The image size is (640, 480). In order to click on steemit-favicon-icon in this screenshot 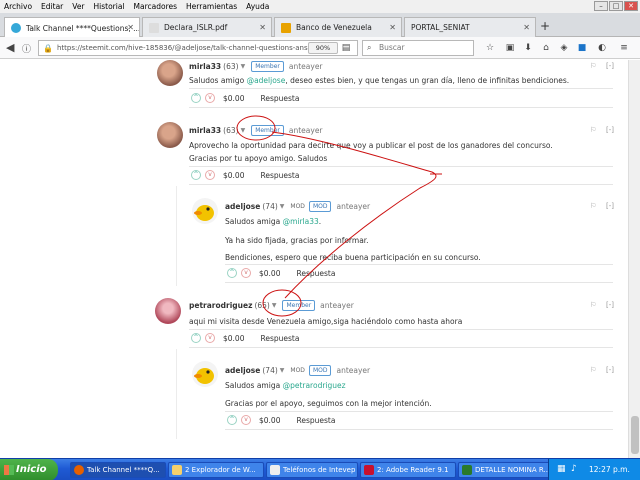, I will do `click(16, 28)`.